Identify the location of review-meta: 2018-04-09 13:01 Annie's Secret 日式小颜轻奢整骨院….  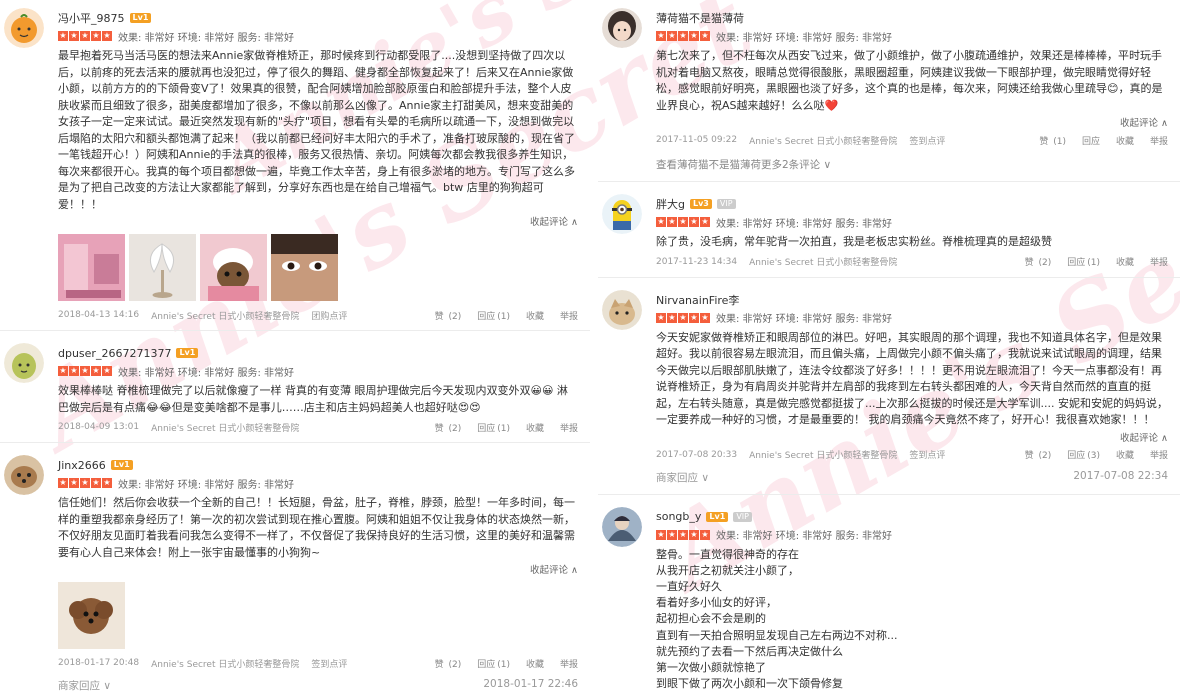
(318, 427).